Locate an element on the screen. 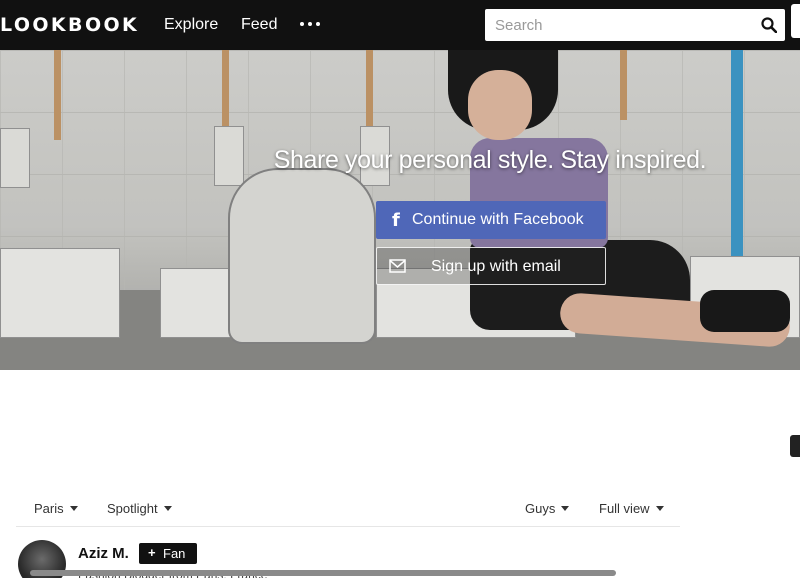 The width and height of the screenshot is (800, 578). view-mode-dropdown: Full view is located at coordinates (631, 508).